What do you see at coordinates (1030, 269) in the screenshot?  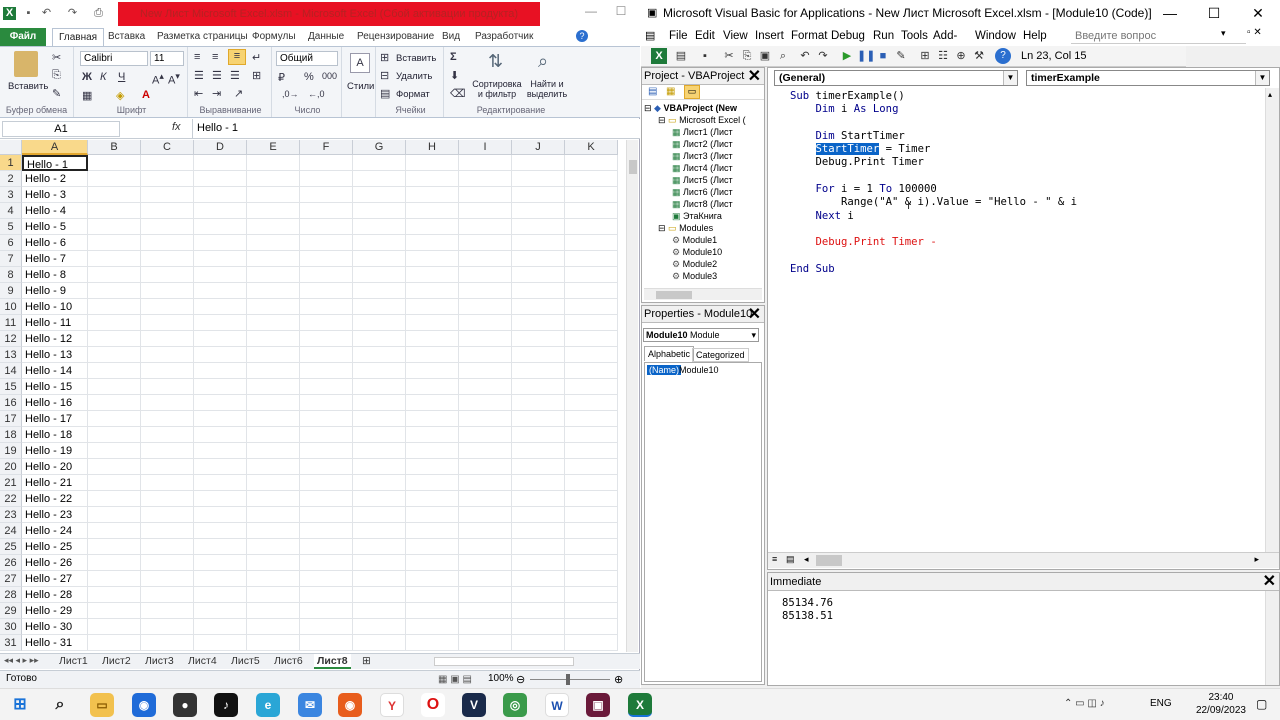 I see `code-line: End Sub` at bounding box center [1030, 269].